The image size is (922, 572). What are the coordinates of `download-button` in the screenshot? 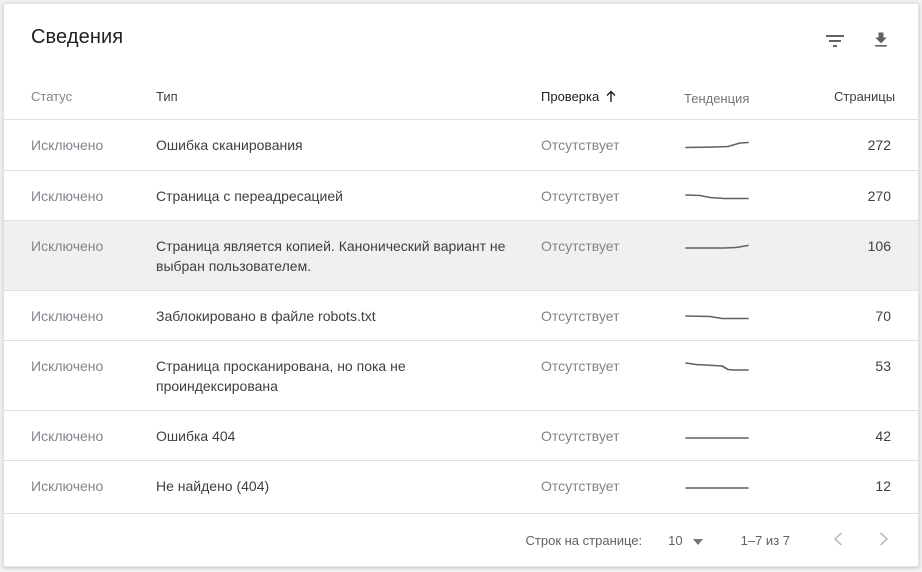 It's located at (881, 41).